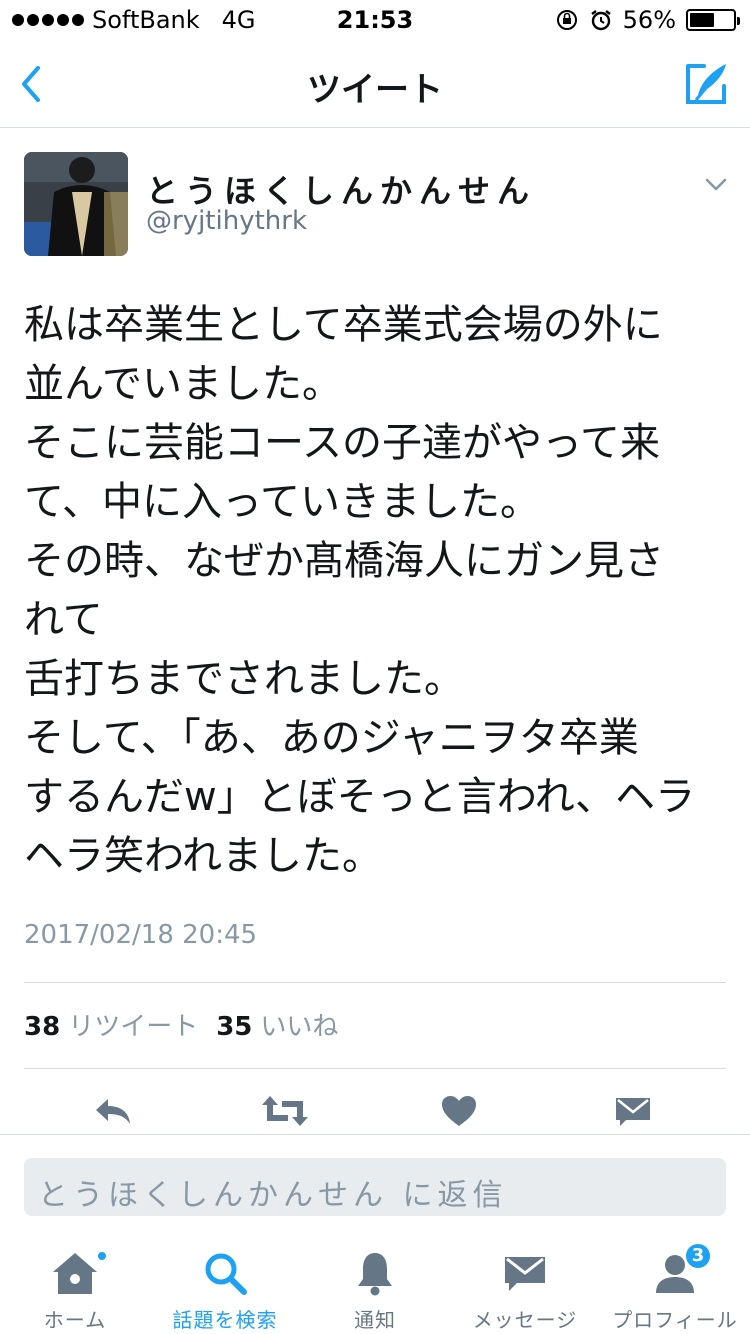 The height and width of the screenshot is (1334, 750). I want to click on heart-icon, so click(459, 1111).